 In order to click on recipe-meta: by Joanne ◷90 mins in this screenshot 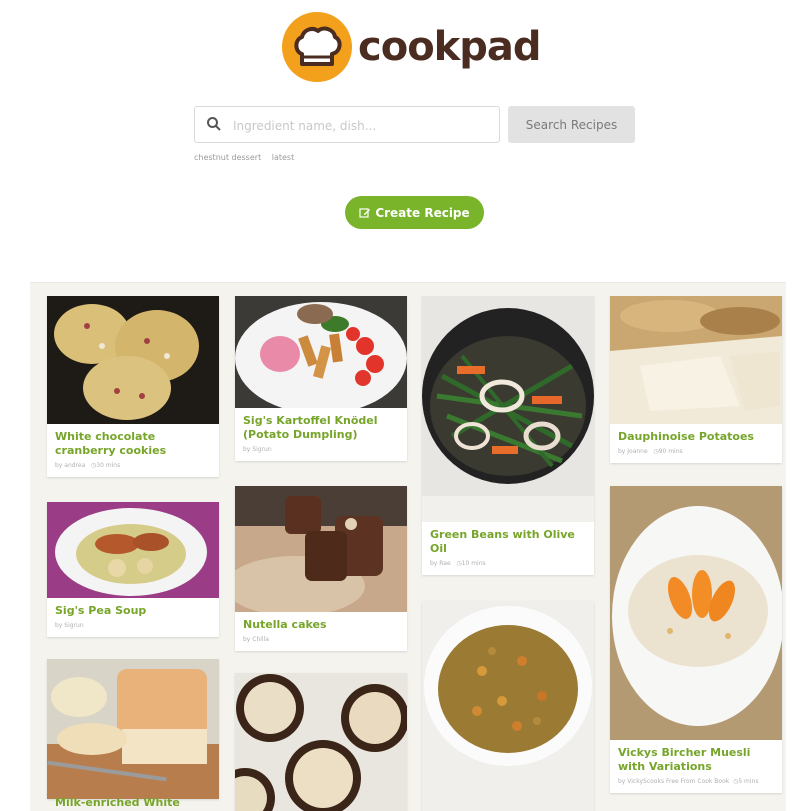, I will do `click(696, 451)`.